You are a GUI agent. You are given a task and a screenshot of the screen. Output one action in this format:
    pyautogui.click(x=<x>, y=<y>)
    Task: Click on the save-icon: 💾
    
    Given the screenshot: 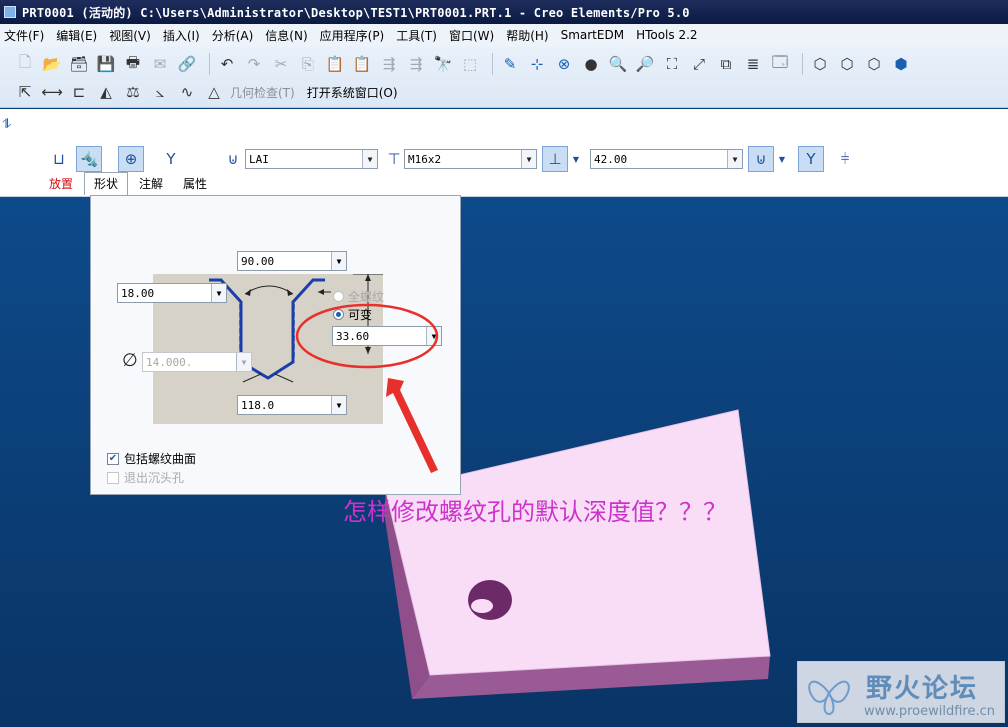 What is the action you would take?
    pyautogui.click(x=106, y=64)
    